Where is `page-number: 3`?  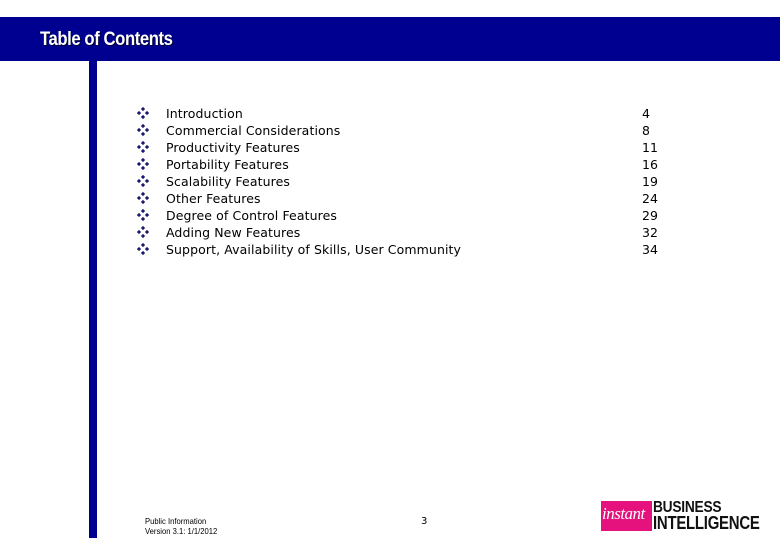
page-number: 3 is located at coordinates (424, 521).